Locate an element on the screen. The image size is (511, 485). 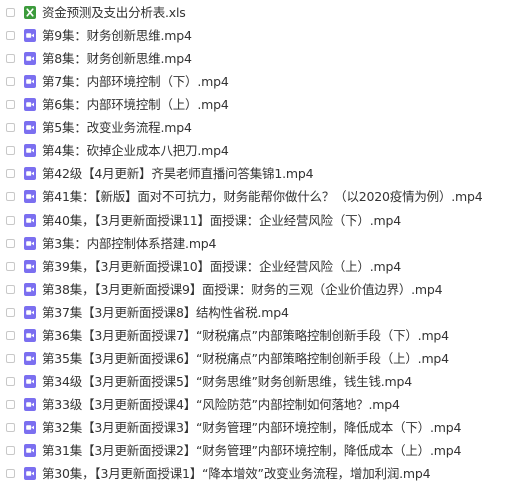
excel-file-icon is located at coordinates (30, 12).